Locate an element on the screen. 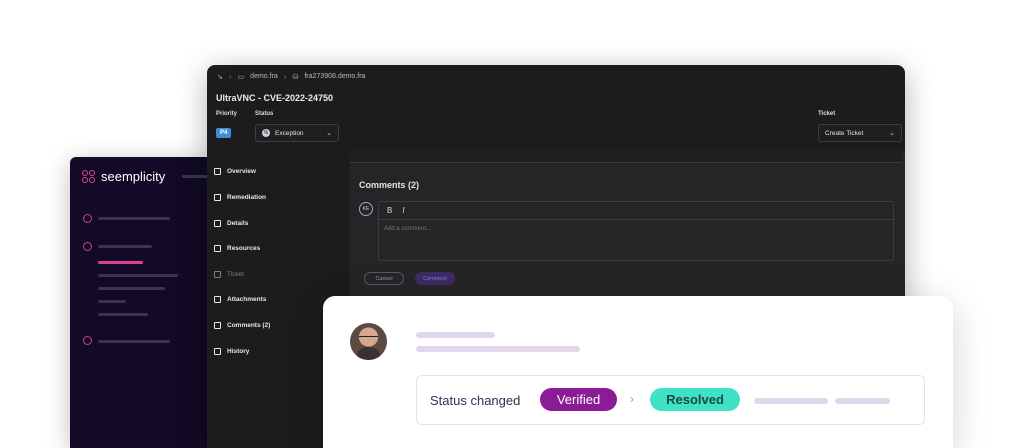 The width and height of the screenshot is (1024, 448). overview-icon is located at coordinates (217, 171).